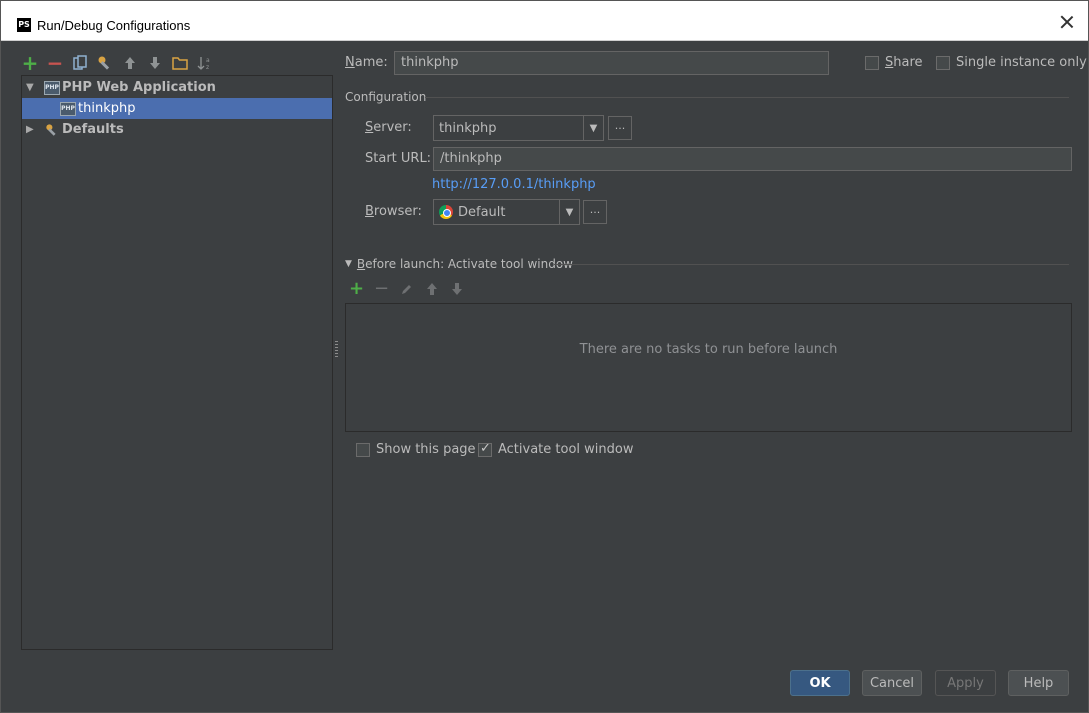 The height and width of the screenshot is (713, 1089). What do you see at coordinates (207, 67) in the screenshot?
I see `svg-text: z` at bounding box center [207, 67].